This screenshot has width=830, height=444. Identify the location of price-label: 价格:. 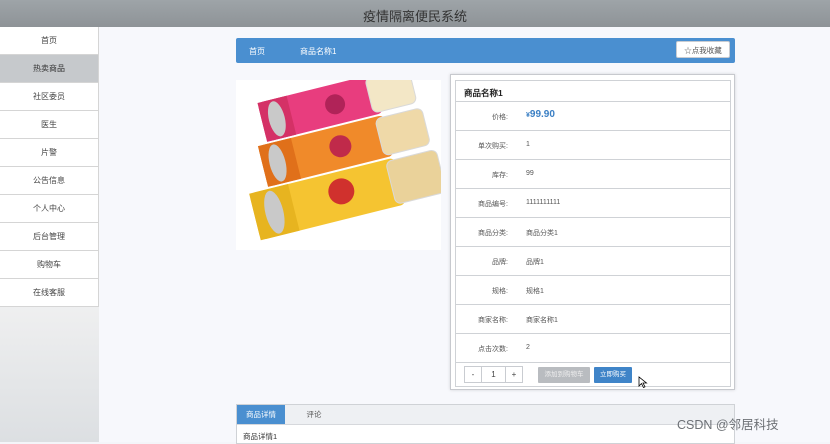
(500, 117).